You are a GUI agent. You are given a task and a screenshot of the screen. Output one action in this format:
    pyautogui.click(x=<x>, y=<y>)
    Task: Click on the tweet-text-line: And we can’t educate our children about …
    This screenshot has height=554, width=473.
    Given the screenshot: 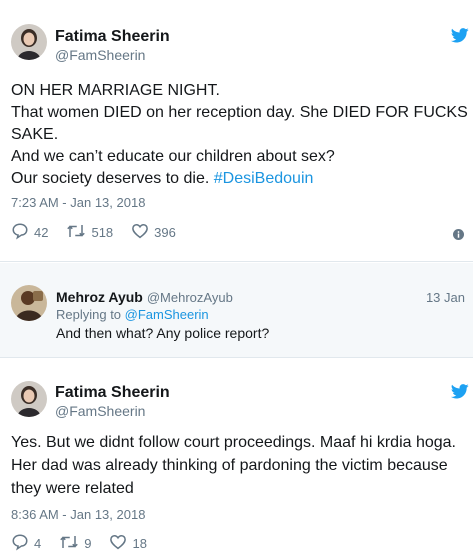 What is the action you would take?
    pyautogui.click(x=173, y=156)
    